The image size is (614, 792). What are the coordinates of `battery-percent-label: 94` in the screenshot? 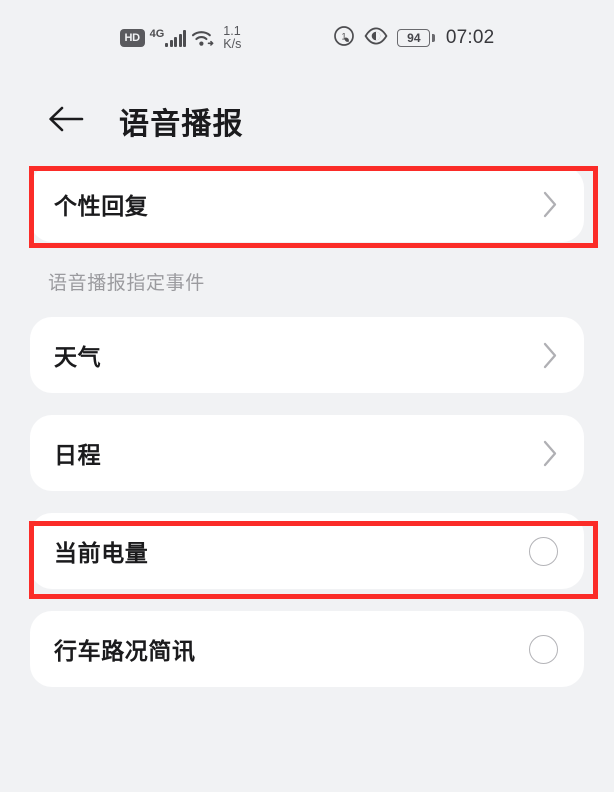 It's located at (414, 38).